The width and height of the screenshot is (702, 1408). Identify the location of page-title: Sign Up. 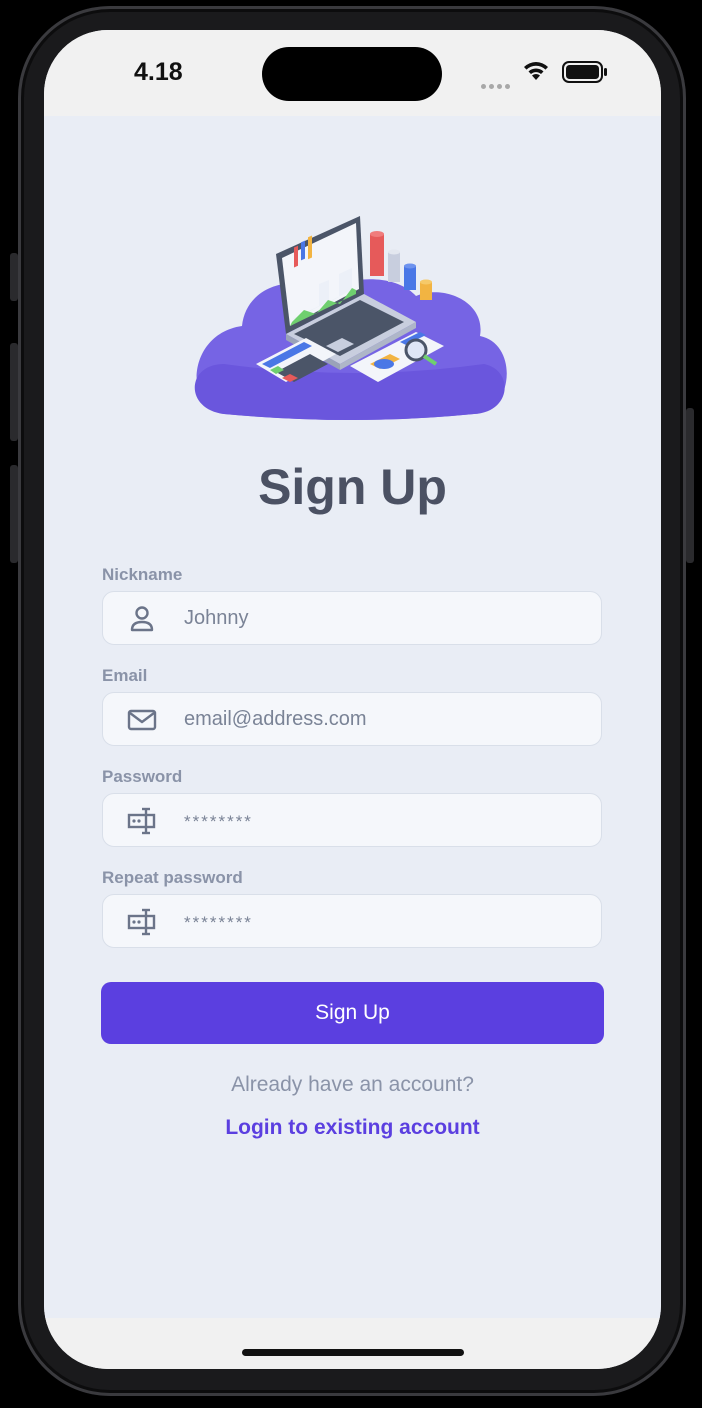
(352, 487).